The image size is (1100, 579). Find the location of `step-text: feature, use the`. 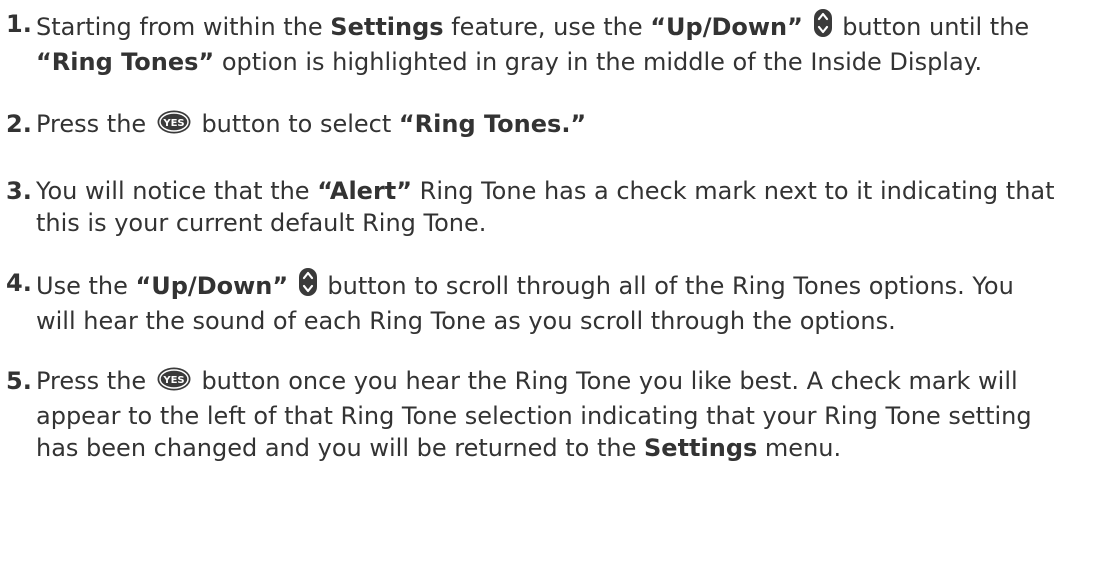

step-text: feature, use the is located at coordinates (547, 27).